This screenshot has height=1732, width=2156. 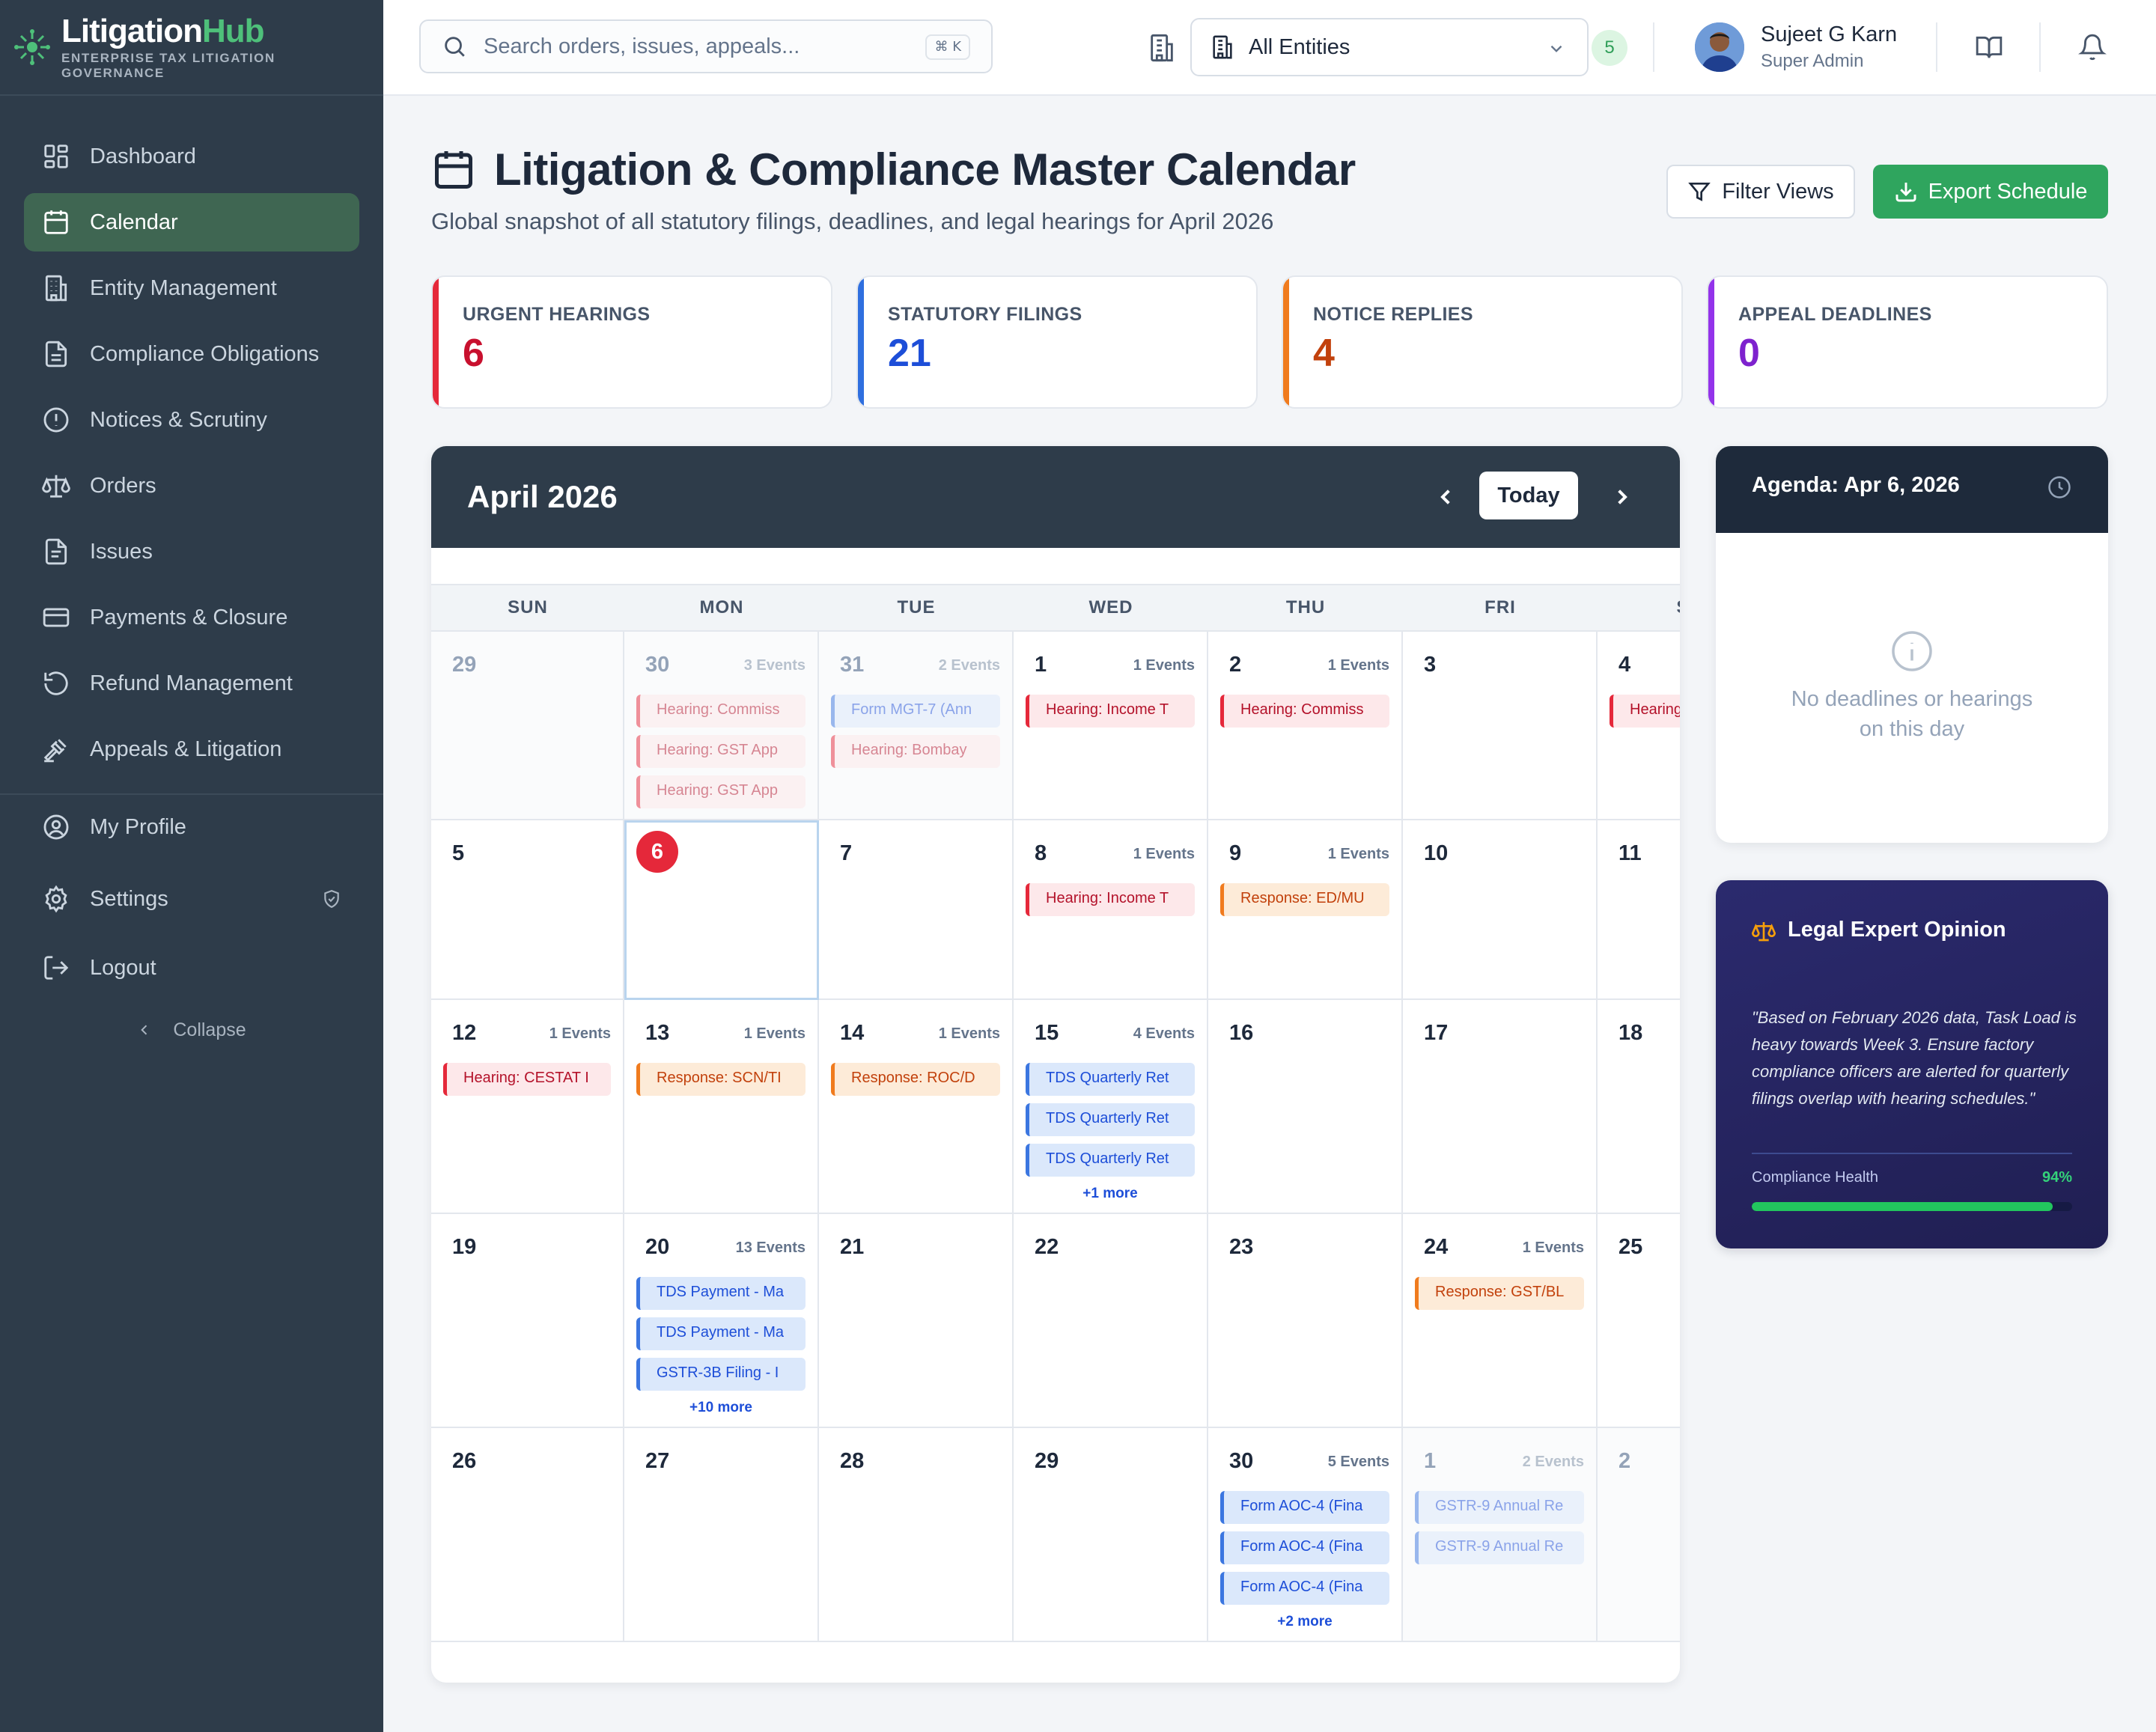 I want to click on entity-select: All Entities, so click(x=1389, y=47).